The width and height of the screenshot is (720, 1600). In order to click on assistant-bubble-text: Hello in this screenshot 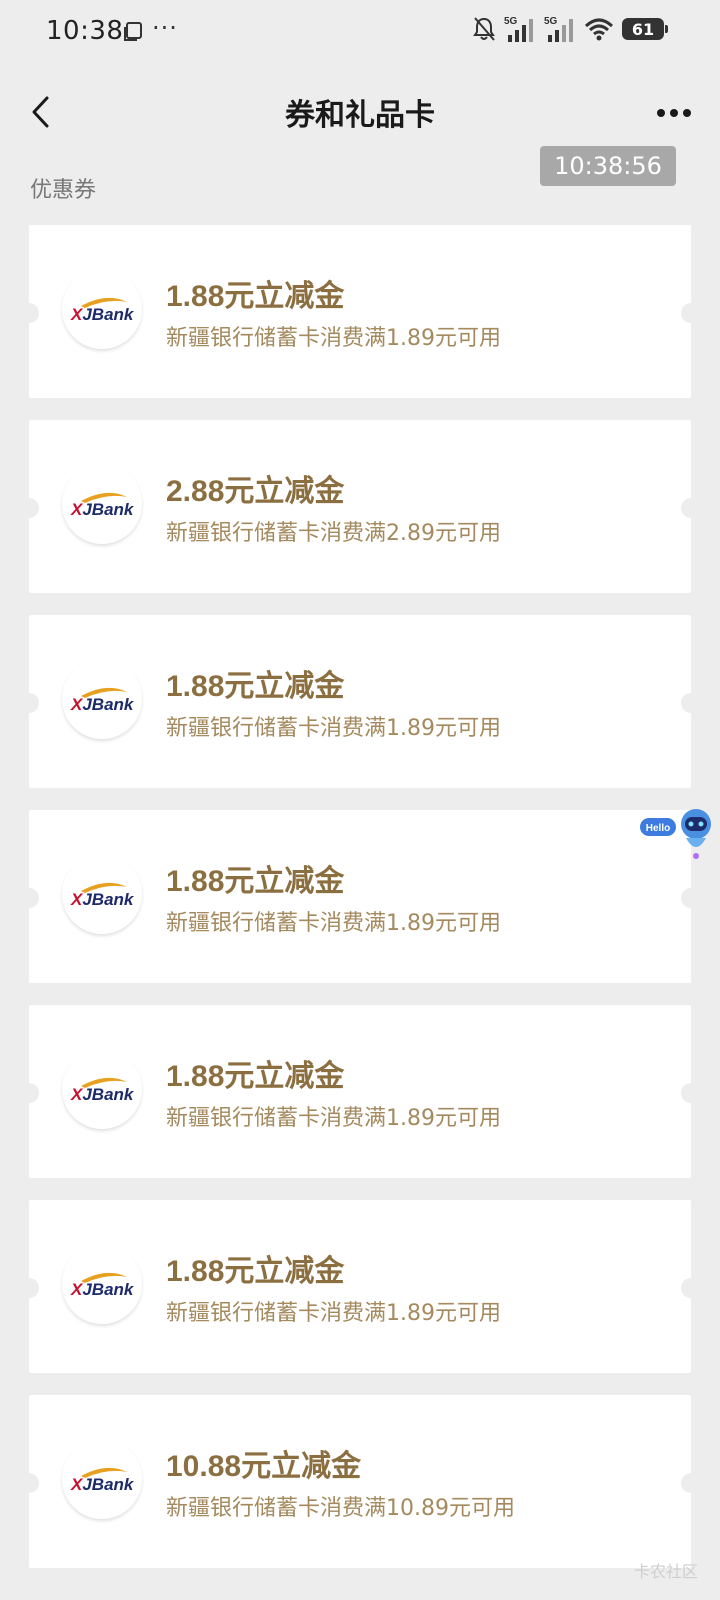, I will do `click(658, 828)`.